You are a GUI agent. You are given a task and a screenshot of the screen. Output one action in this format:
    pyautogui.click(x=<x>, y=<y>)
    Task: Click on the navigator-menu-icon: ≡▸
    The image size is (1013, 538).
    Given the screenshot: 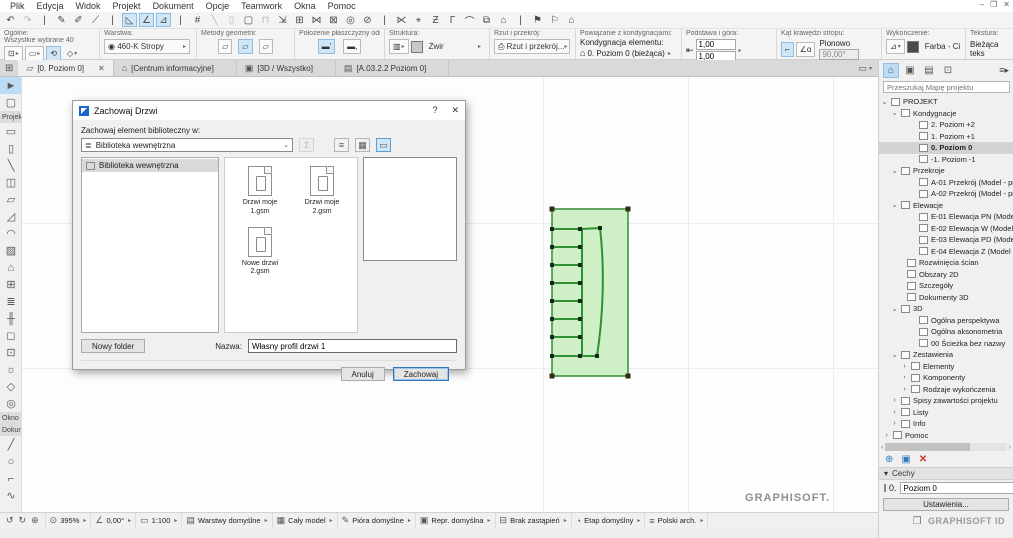 What is the action you would take?
    pyautogui.click(x=1004, y=70)
    